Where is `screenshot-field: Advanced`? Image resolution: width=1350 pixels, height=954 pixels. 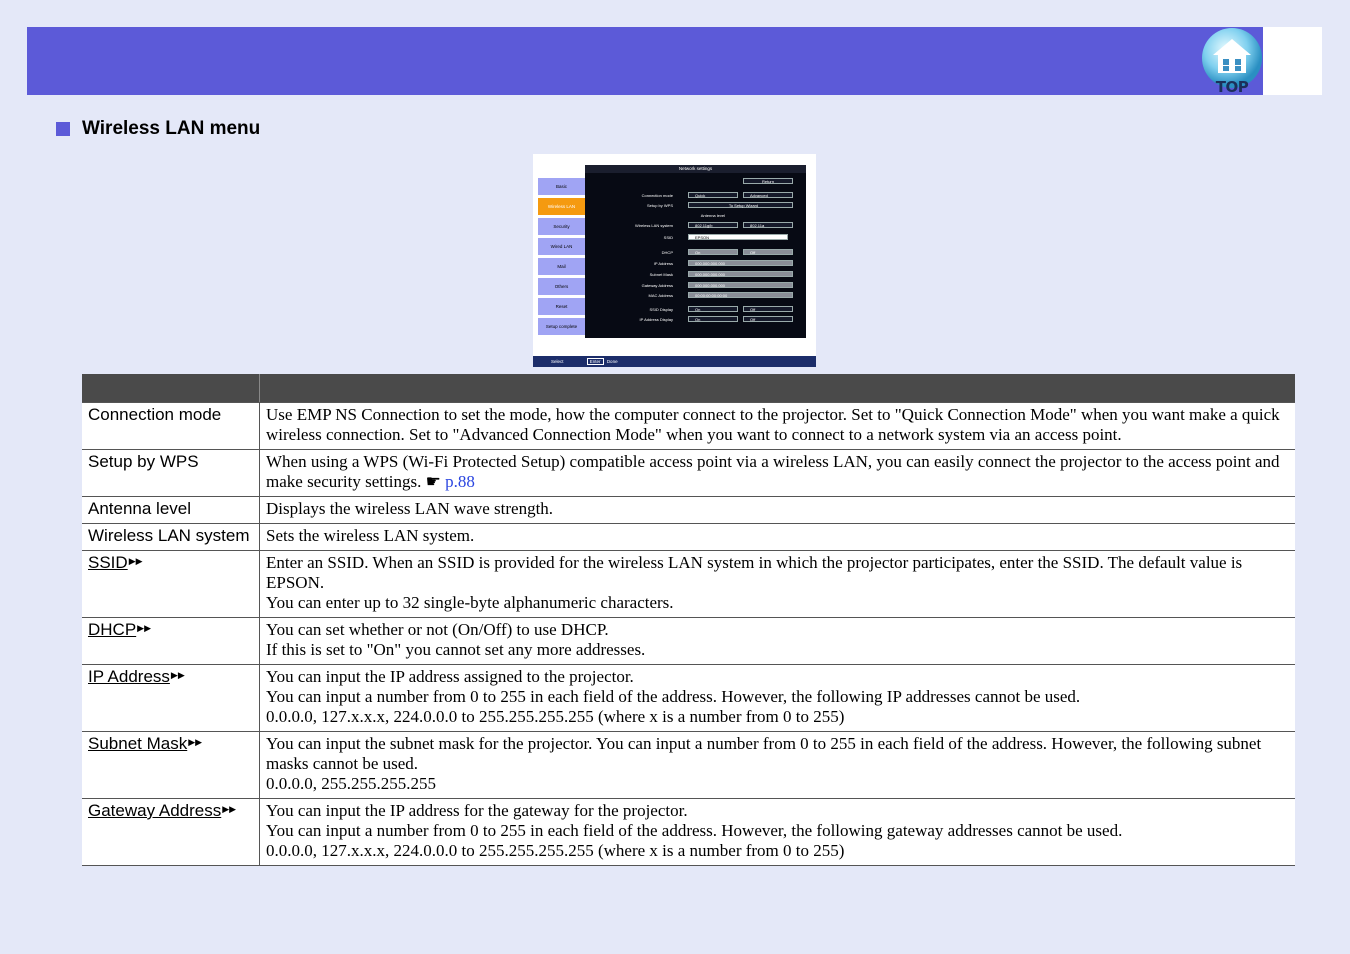
screenshot-field: Advanced is located at coordinates (768, 195).